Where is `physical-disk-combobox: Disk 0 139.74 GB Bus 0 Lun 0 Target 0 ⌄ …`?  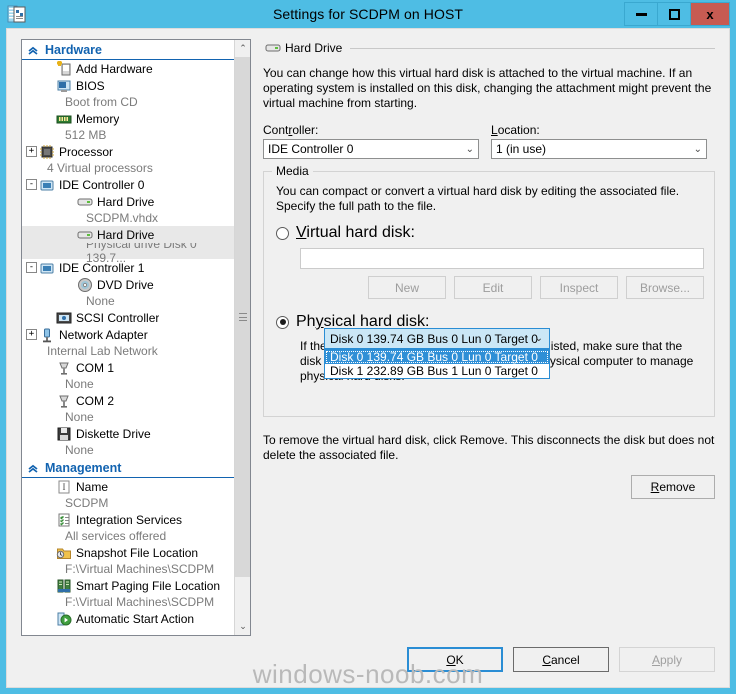 physical-disk-combobox: Disk 0 139.74 GB Bus 0 Lun 0 Target 0 ⌄ … is located at coordinates (437, 353).